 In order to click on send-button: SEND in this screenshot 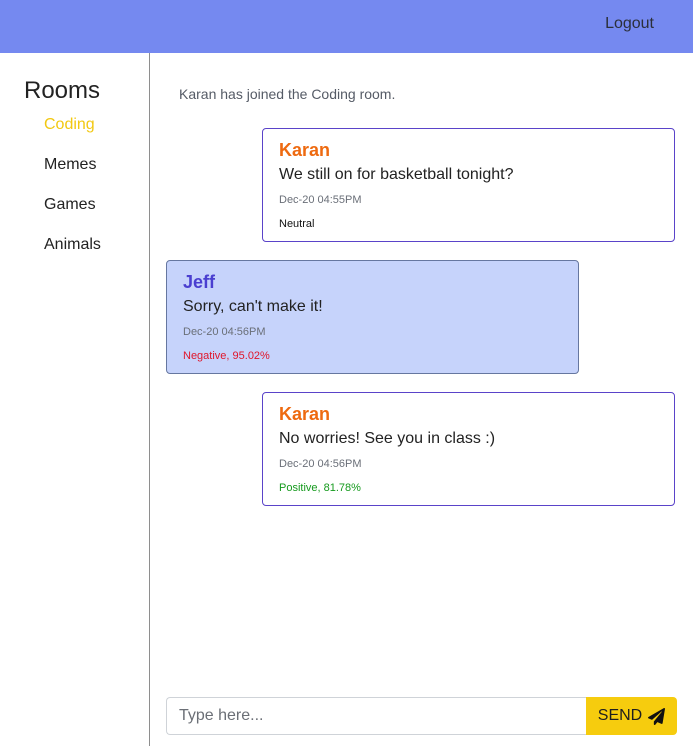, I will do `click(631, 716)`.